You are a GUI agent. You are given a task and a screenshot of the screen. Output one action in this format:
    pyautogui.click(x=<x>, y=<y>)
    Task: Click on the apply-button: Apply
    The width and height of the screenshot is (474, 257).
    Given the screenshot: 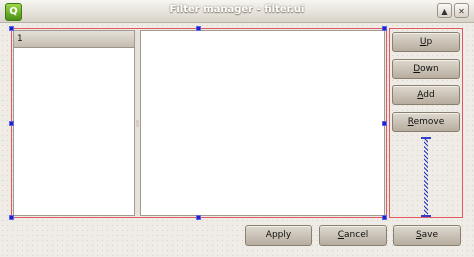 What is the action you would take?
    pyautogui.click(x=278, y=235)
    